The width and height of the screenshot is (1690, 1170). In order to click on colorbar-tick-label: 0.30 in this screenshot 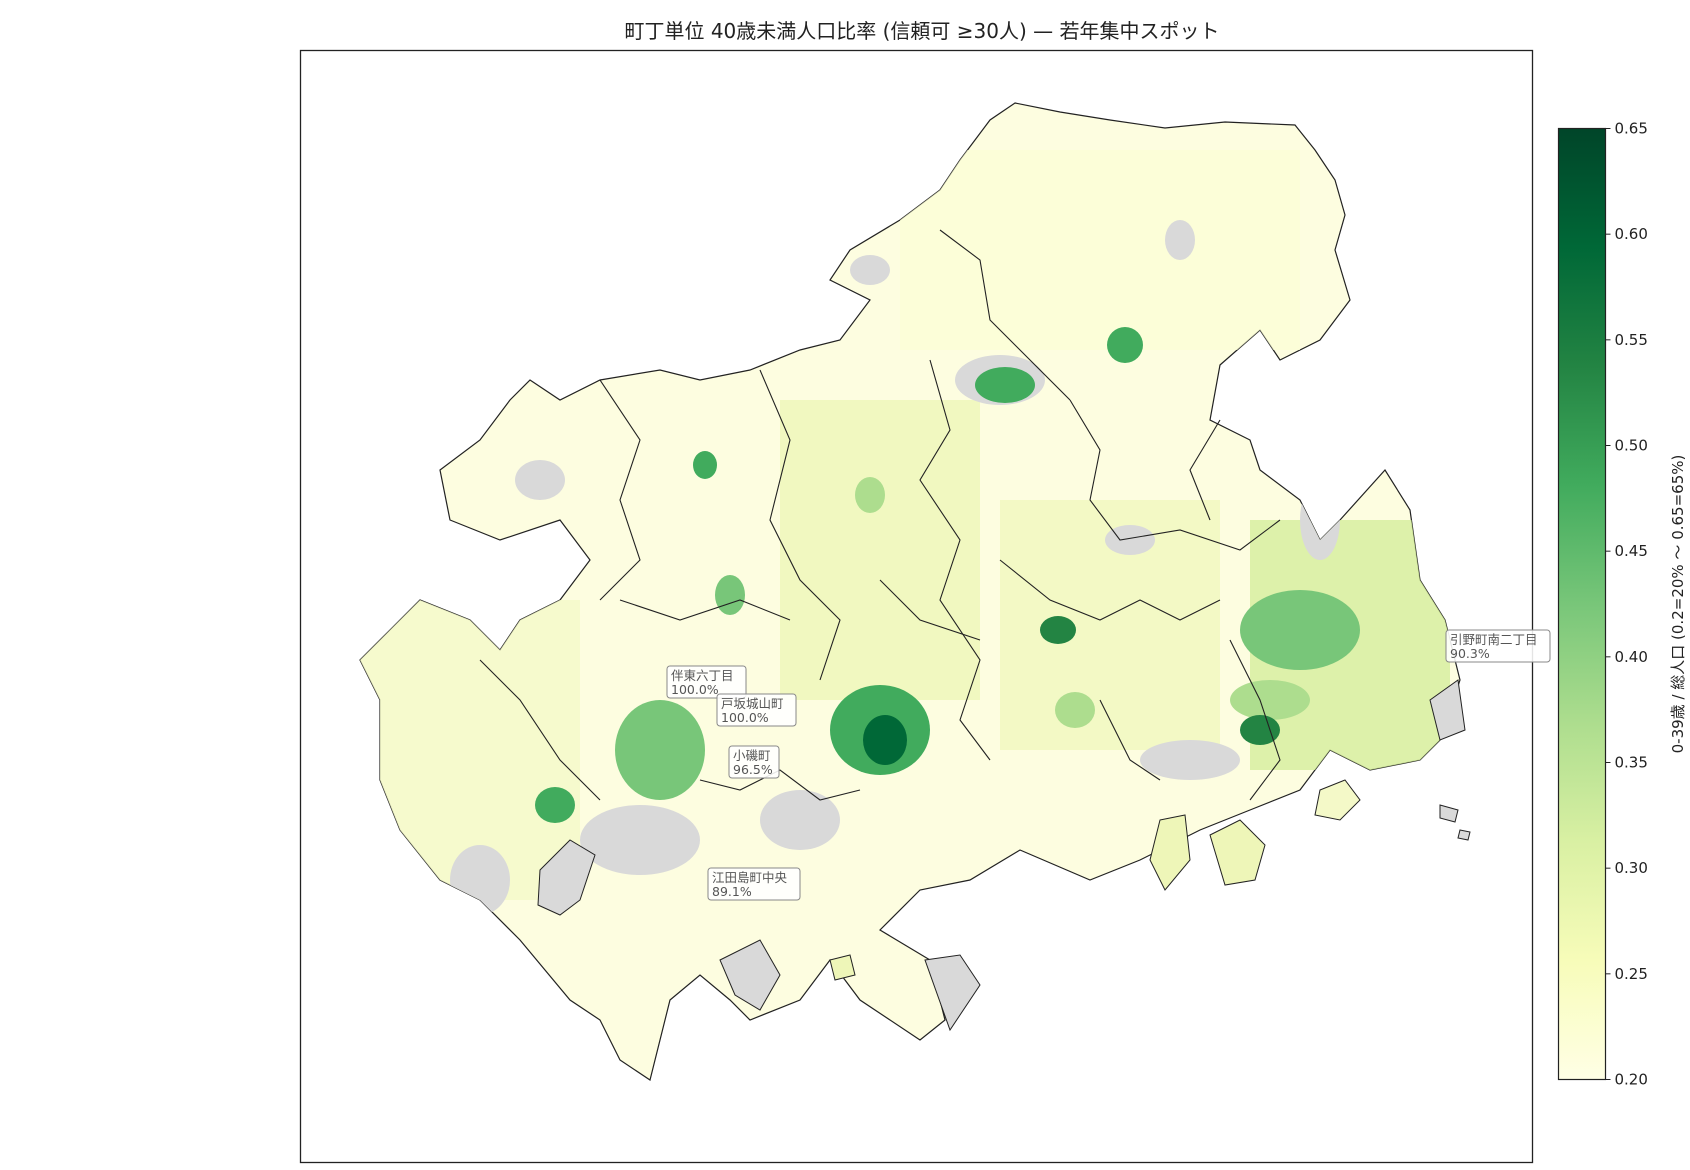, I will do `click(1631, 868)`.